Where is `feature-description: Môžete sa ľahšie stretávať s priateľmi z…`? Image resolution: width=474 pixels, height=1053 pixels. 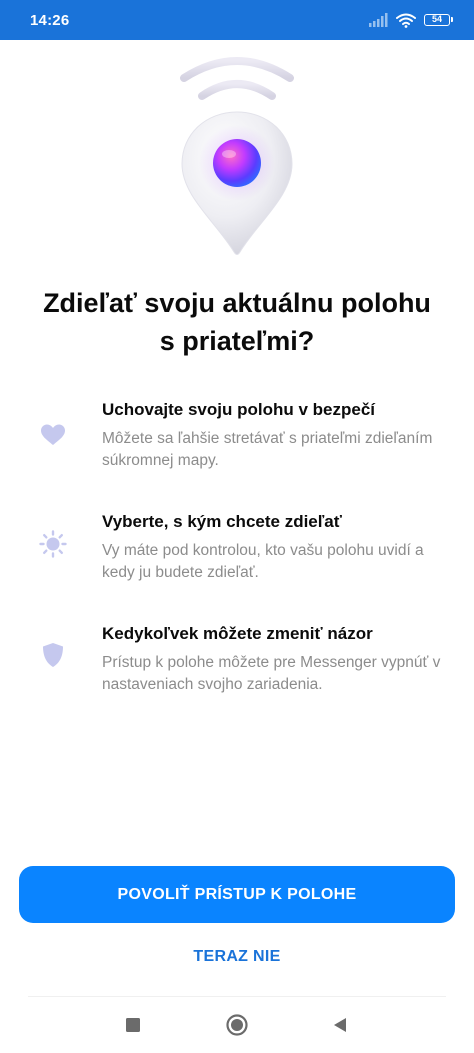 feature-description: Môžete sa ľahšie stretávať s priateľmi z… is located at coordinates (267, 449).